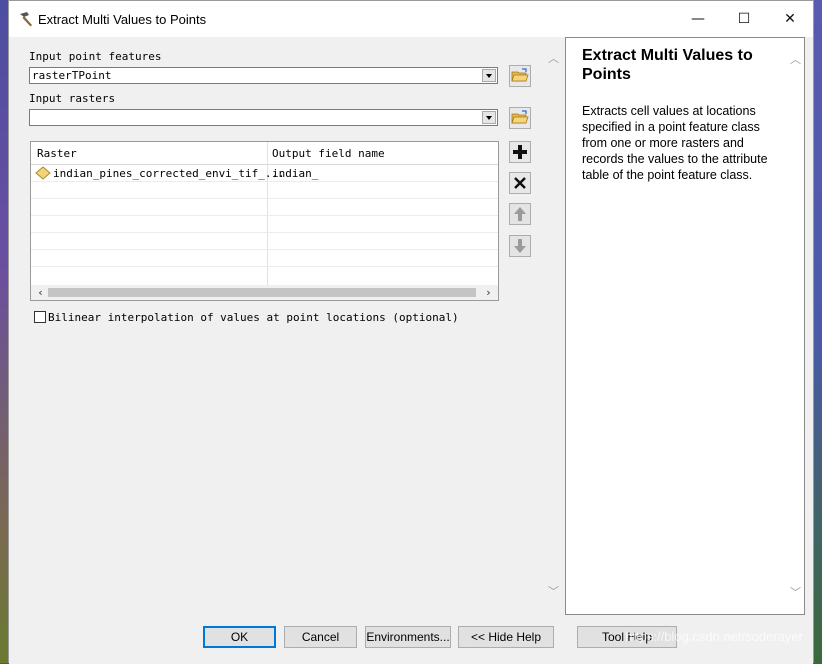 The width and height of the screenshot is (822, 664). I want to click on scrollbar-thumb, so click(262, 292).